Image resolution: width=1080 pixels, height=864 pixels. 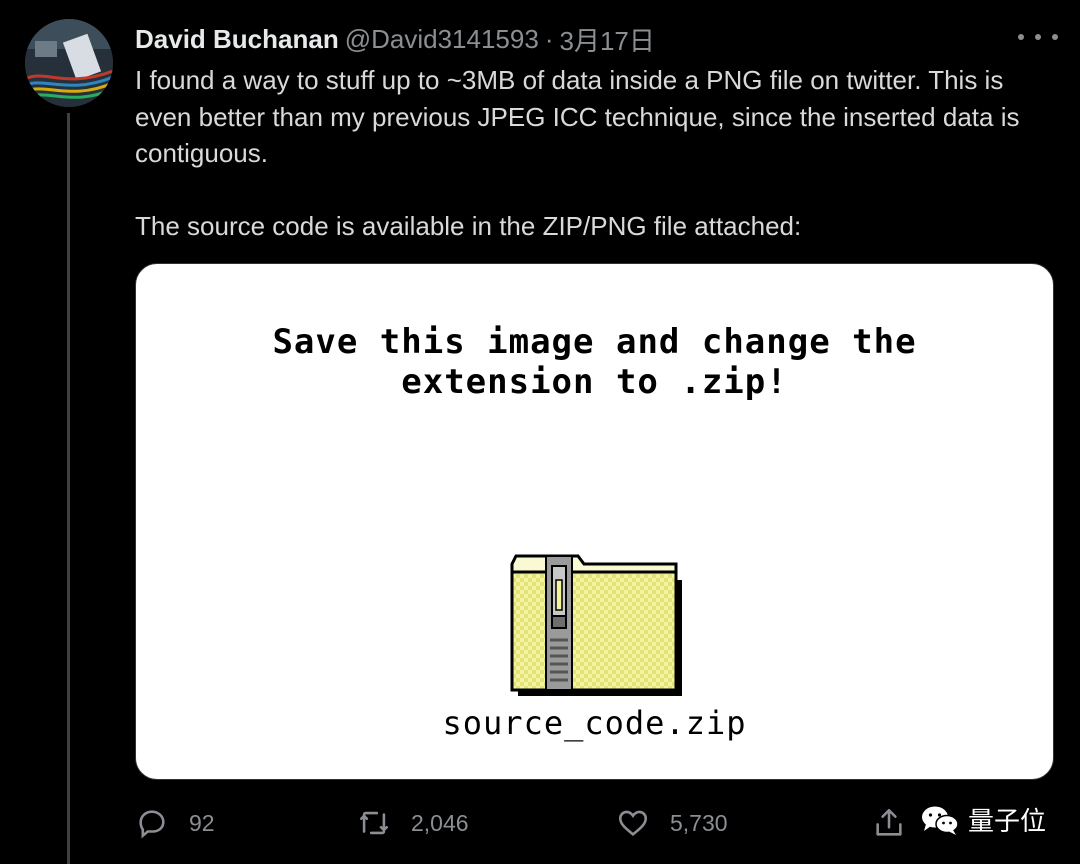 I want to click on heart-icon, so click(x=633, y=823).